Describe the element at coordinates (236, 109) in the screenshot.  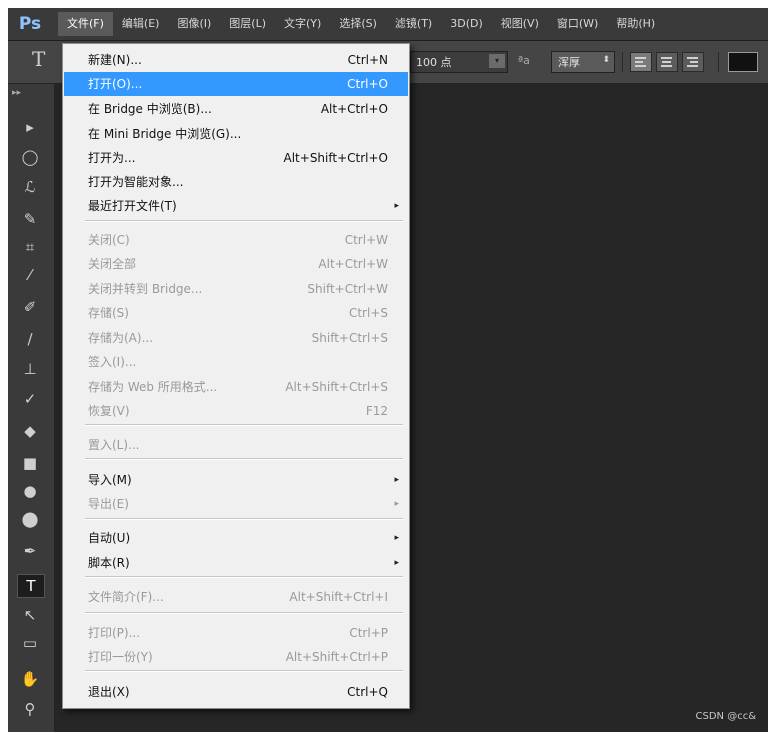
I see `file-menu-item: 在 Bridge 中浏览(B)... Alt+Ctrl+O` at that location.